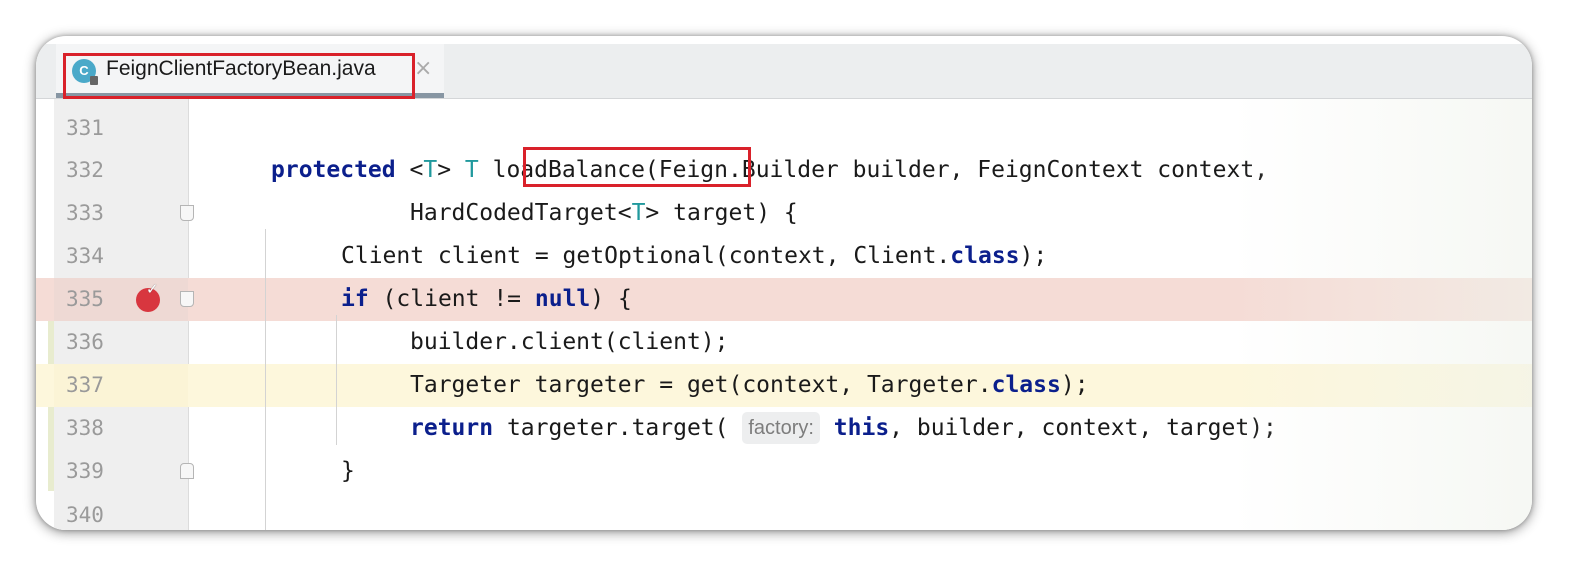 This screenshot has width=1596, height=574. What do you see at coordinates (85, 170) in the screenshot?
I see `line-number: 332` at bounding box center [85, 170].